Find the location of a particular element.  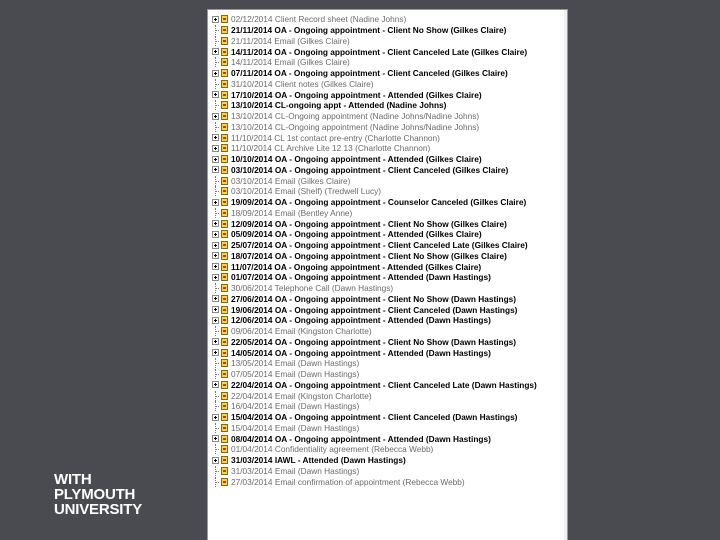

tree-row: 18/09/2014 Email (Bentley Anne) is located at coordinates (387, 213).